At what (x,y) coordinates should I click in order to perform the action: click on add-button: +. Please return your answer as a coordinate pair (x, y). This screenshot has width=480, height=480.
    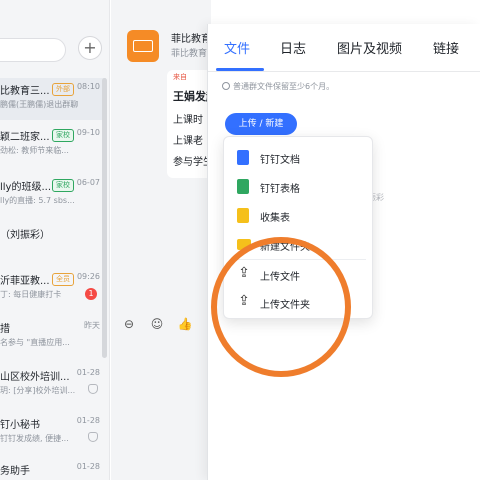
    Looking at the image, I should click on (90, 48).